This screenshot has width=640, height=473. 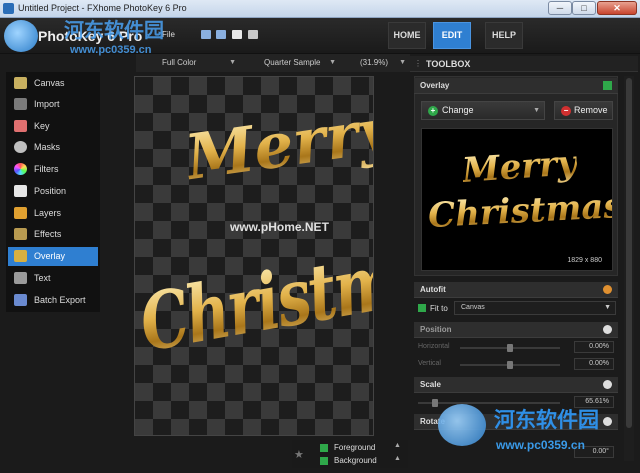 I want to click on sidebar-item-import: Import, so click(x=53, y=104).